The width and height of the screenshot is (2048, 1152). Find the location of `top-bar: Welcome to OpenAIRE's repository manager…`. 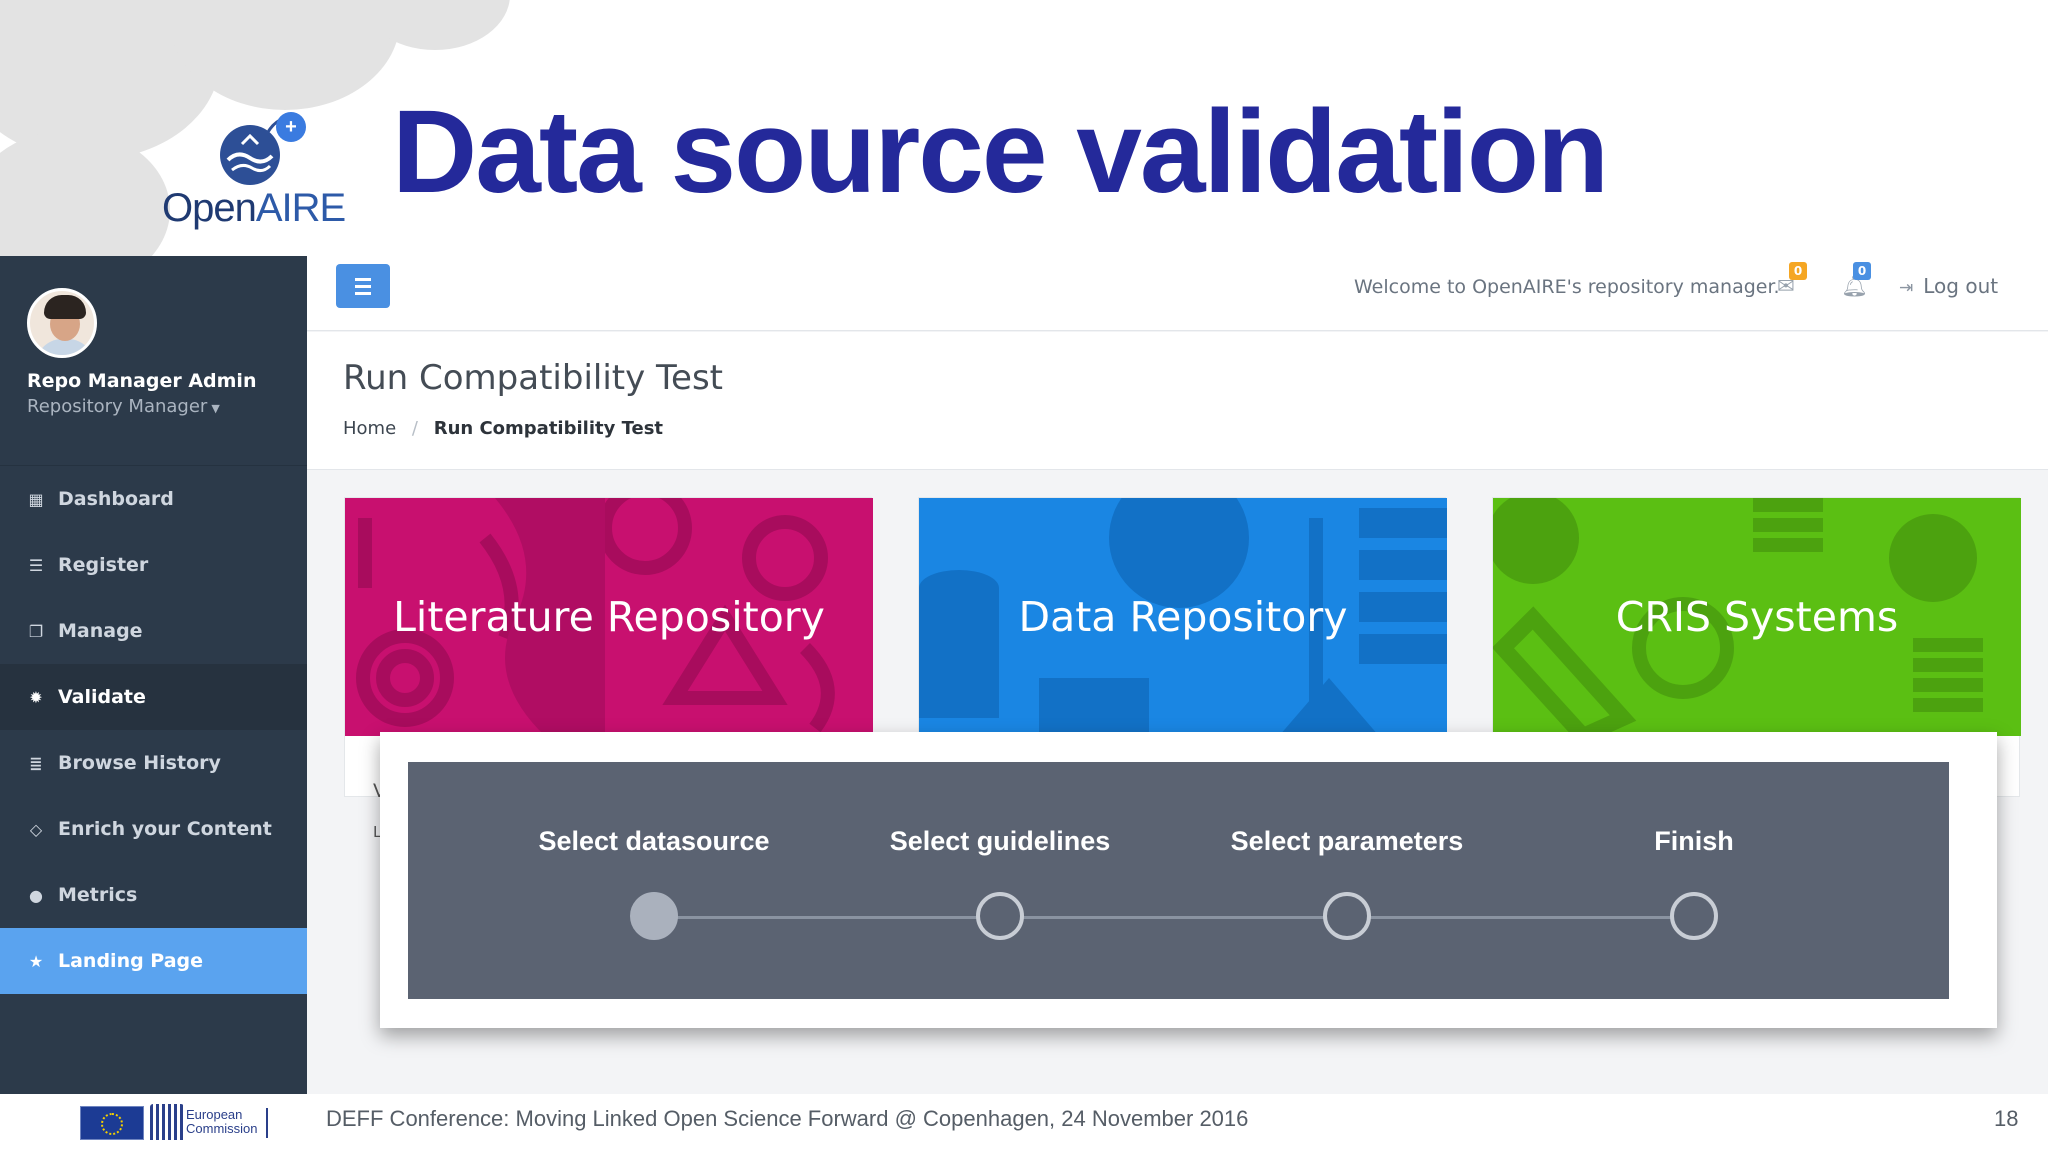

top-bar: Welcome to OpenAIRE's repository manager… is located at coordinates (1177, 293).